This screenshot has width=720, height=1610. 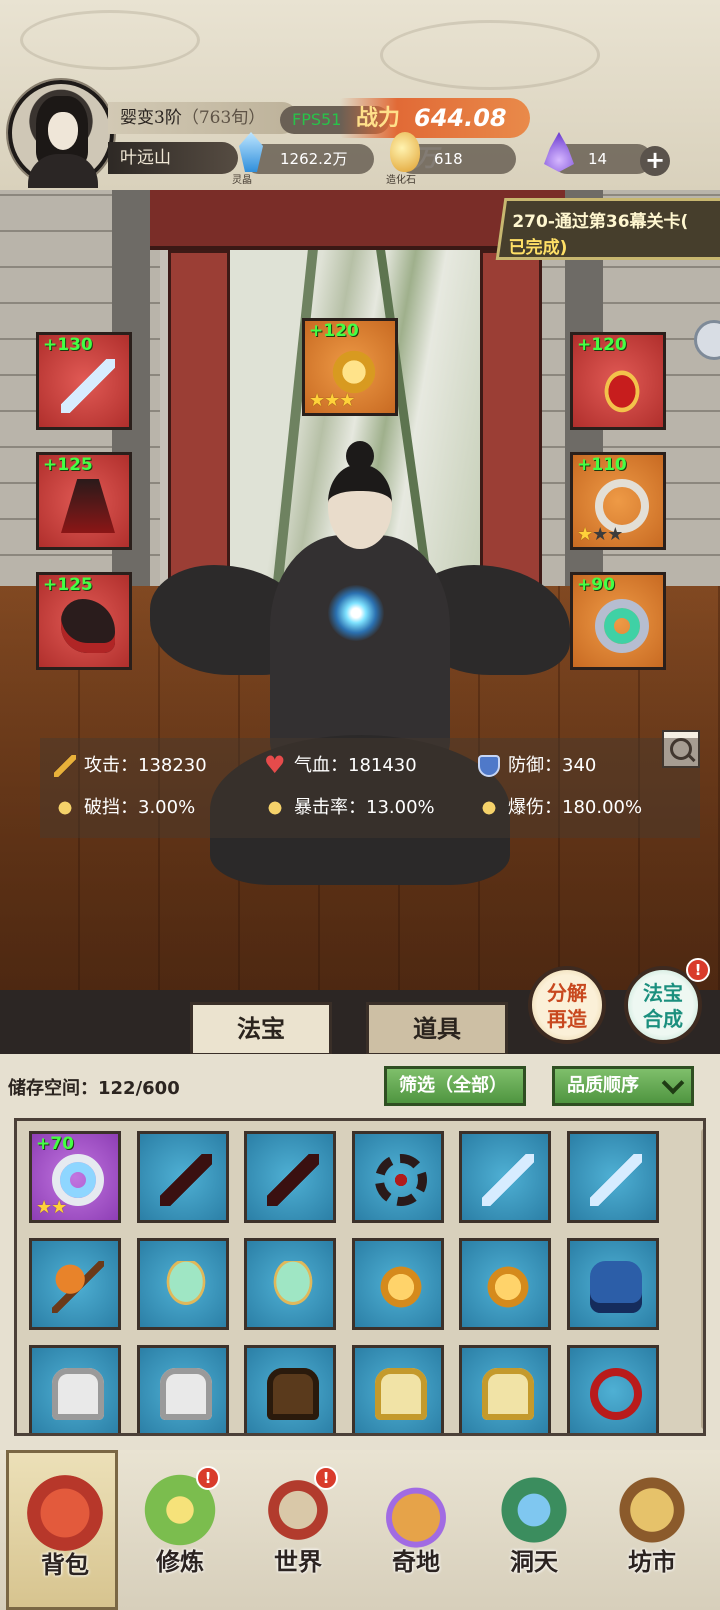 I want to click on blue-robe-icon, so click(x=615, y=1287).